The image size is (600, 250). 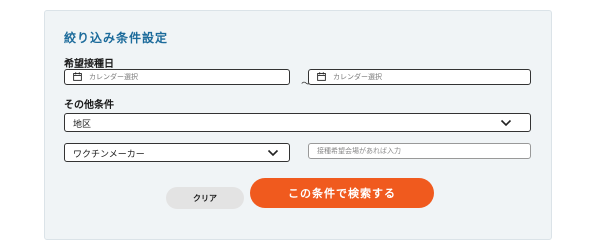 What do you see at coordinates (419, 151) in the screenshot?
I see `venue-input: 接種希望会場があれば入力` at bounding box center [419, 151].